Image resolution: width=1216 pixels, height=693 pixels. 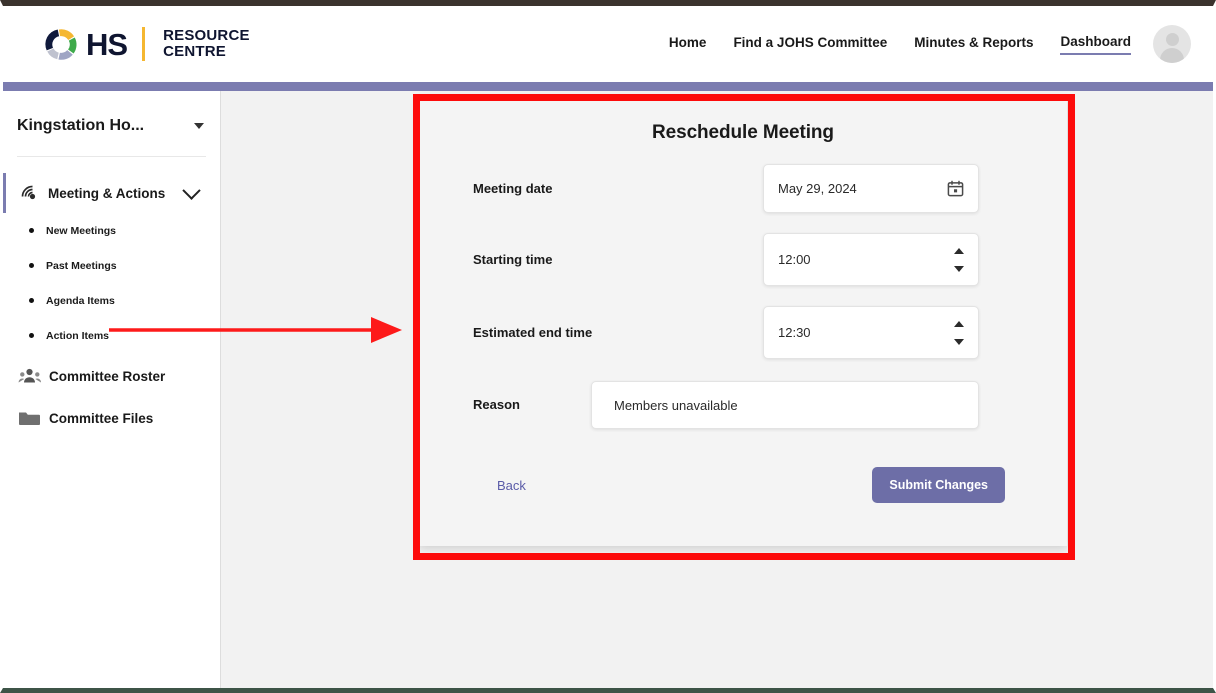 What do you see at coordinates (61, 44) in the screenshot?
I see `ohs-ring-icon` at bounding box center [61, 44].